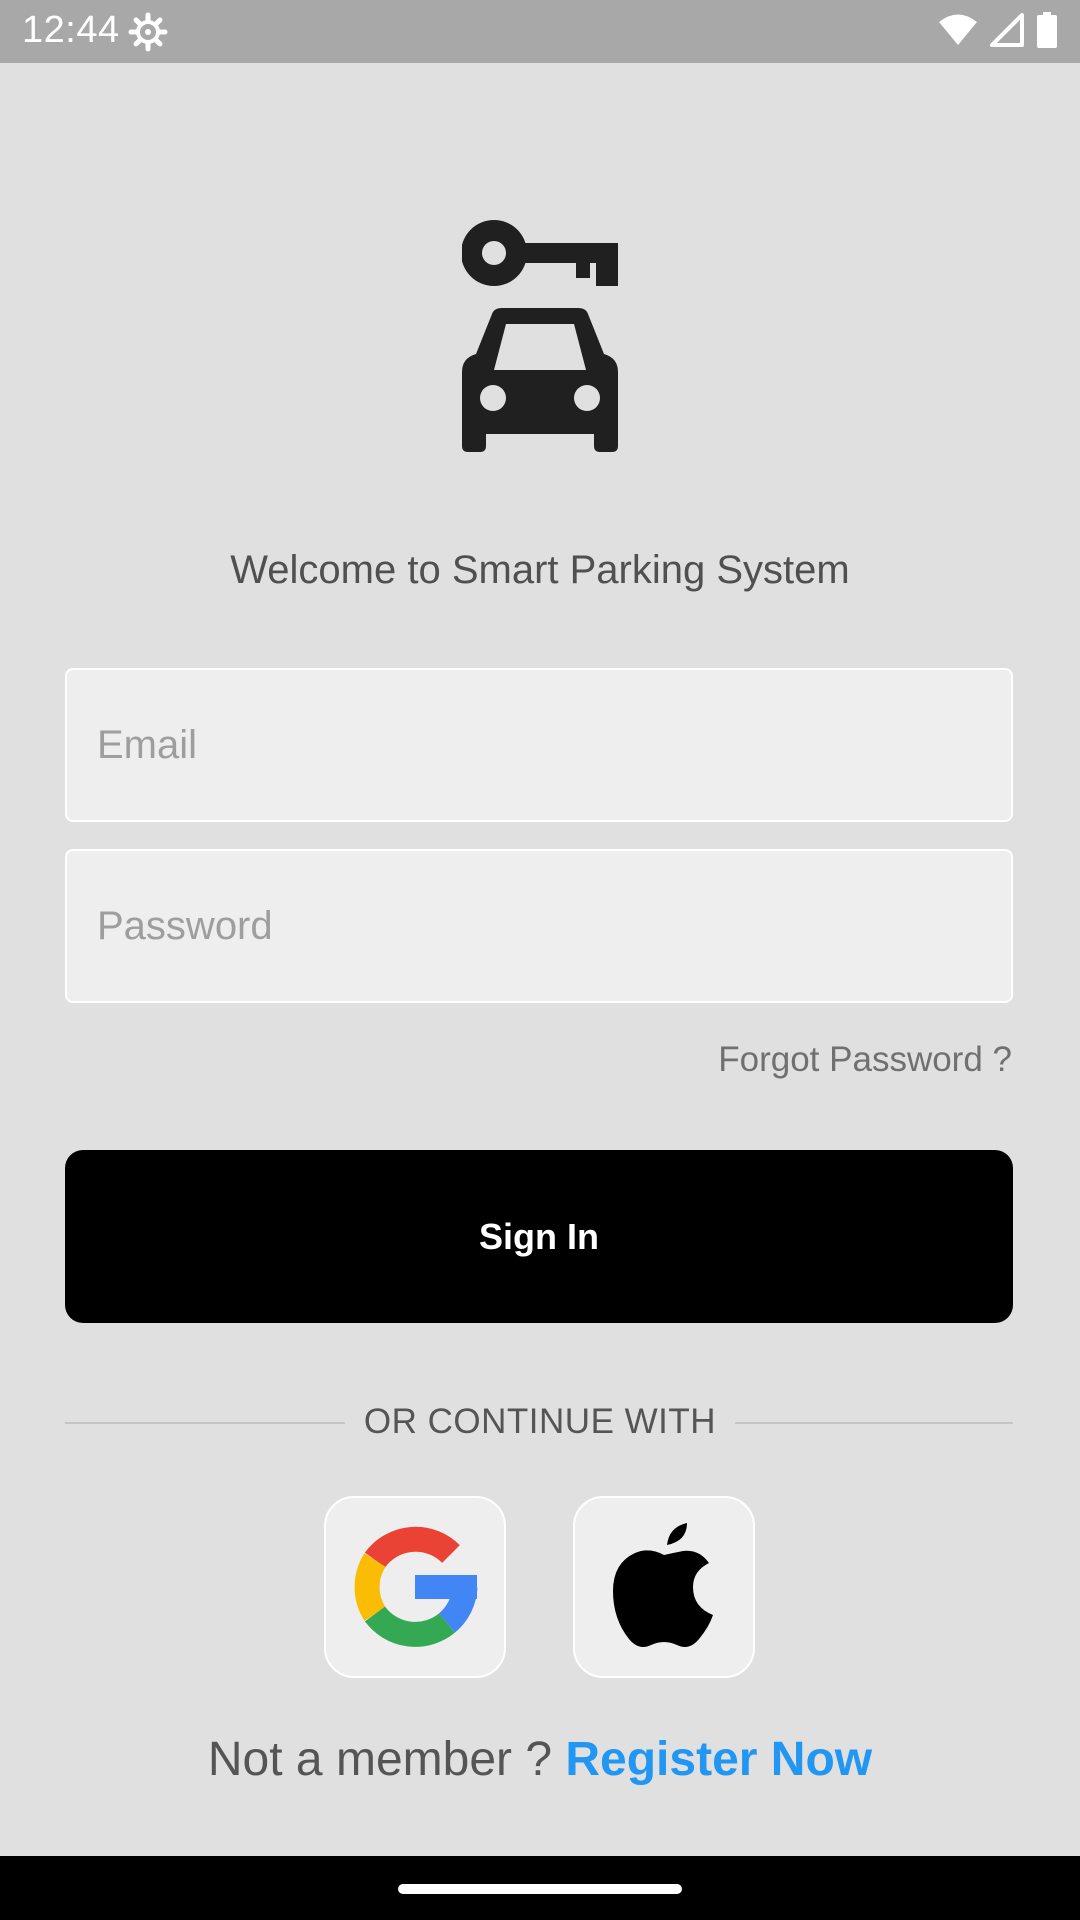 This screenshot has width=1080, height=1920. Describe the element at coordinates (1047, 30) in the screenshot. I see `battery-icon` at that location.